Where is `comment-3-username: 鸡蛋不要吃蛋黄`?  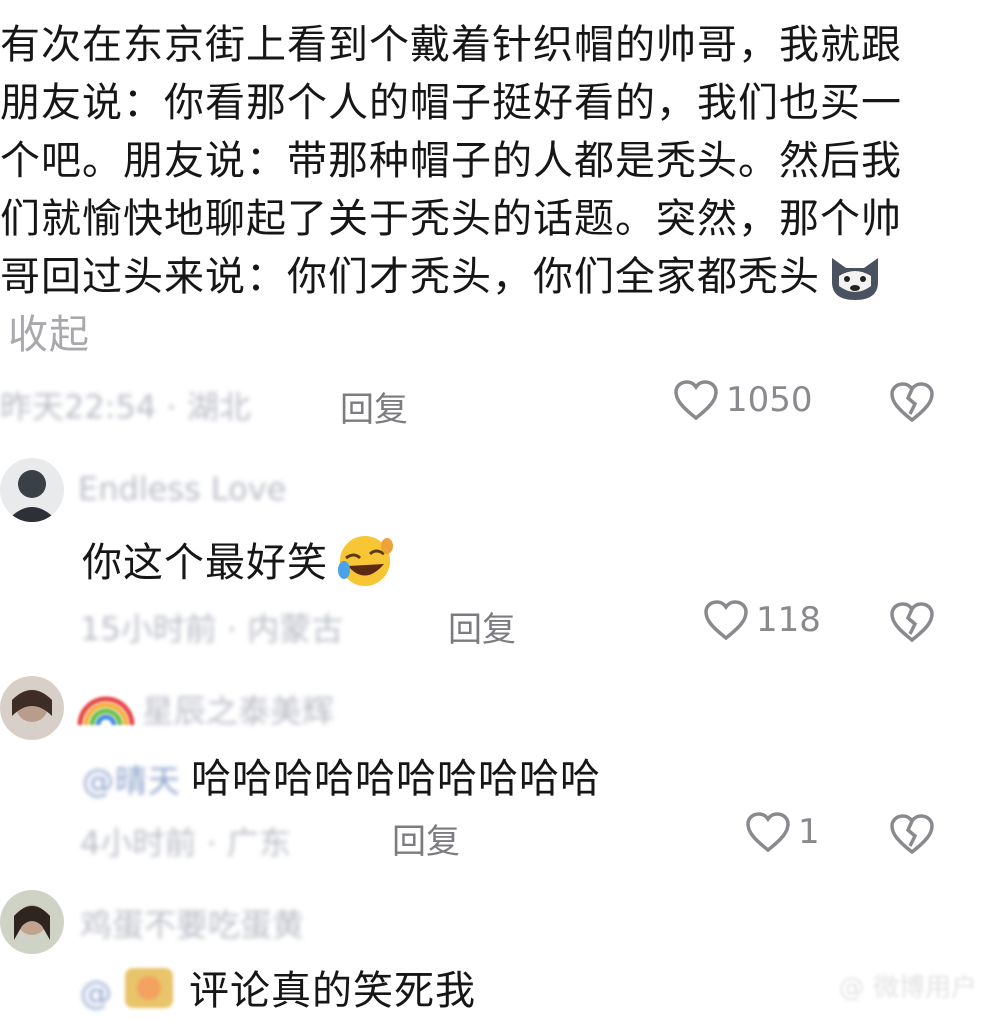
comment-3-username: 鸡蛋不要吃蛋黄 is located at coordinates (192, 923).